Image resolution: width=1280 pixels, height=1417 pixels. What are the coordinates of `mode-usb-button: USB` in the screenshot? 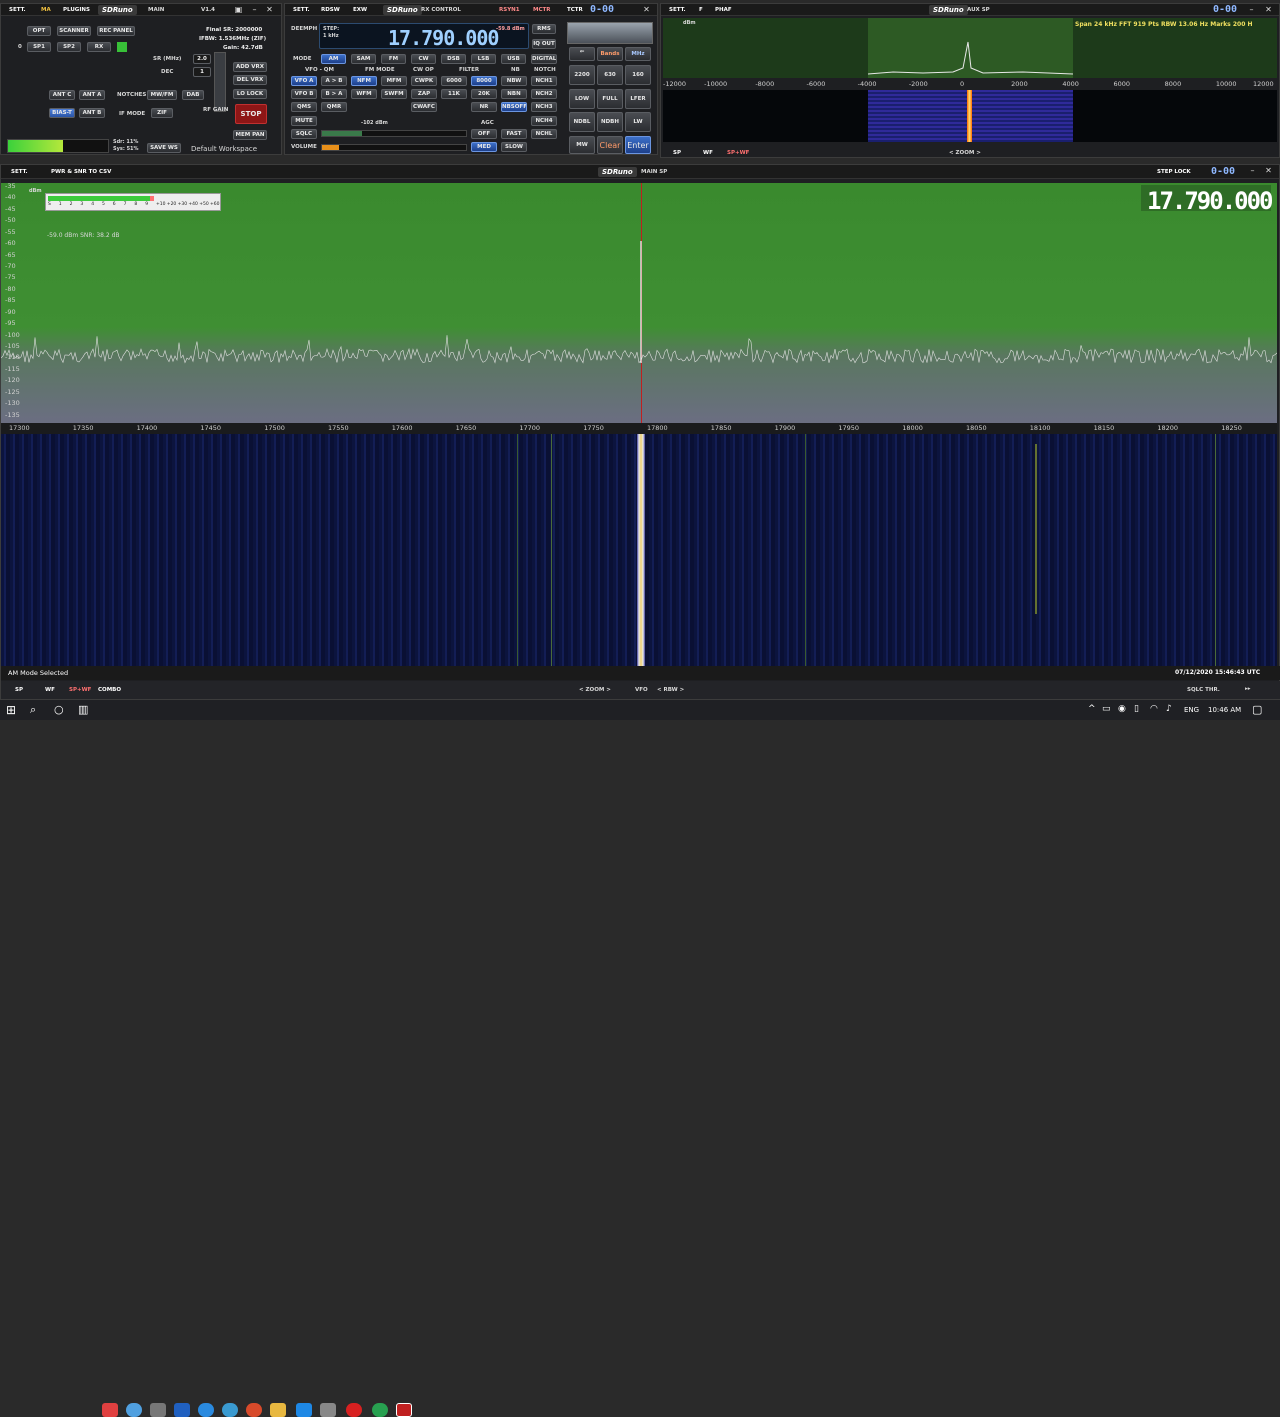 It's located at (513, 59).